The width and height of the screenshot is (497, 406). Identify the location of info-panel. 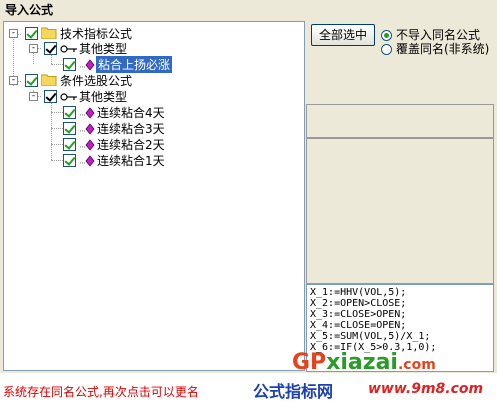
(400, 121).